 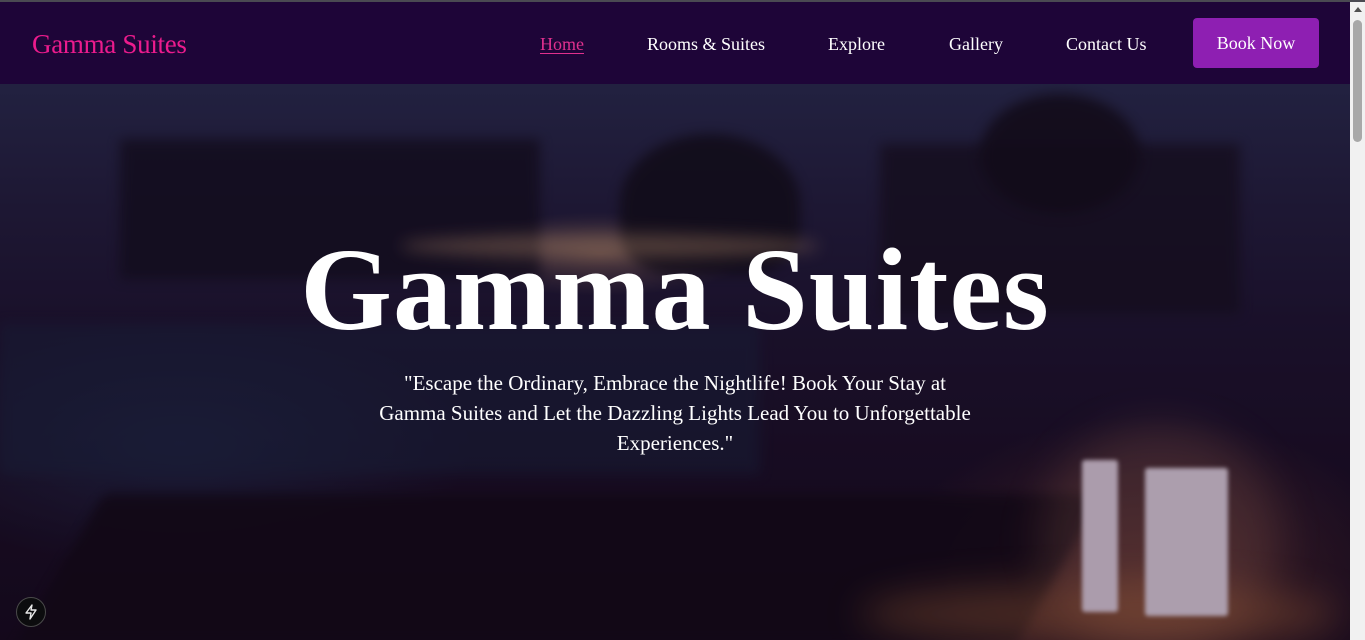 What do you see at coordinates (1357, 81) in the screenshot?
I see `scrollbar-thumb` at bounding box center [1357, 81].